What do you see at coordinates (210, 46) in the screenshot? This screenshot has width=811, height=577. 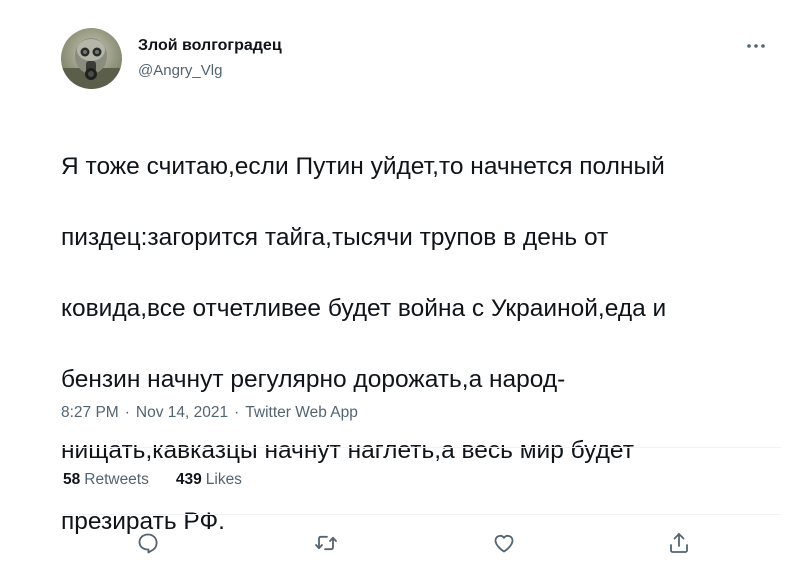 I see `display-name: Злой волгоградец` at bounding box center [210, 46].